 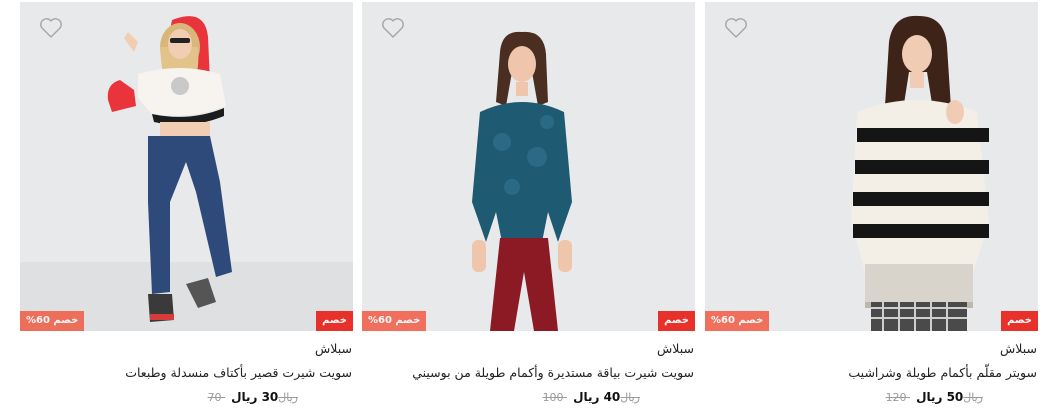 I want to click on price-row: 70 ريال30 ريال, so click(x=253, y=399).